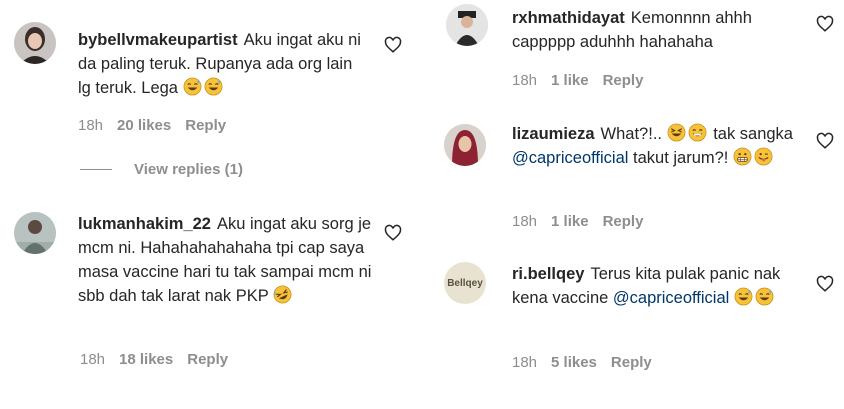 This screenshot has height=409, width=844. What do you see at coordinates (144, 125) in the screenshot?
I see `likes-count: 20 likes` at bounding box center [144, 125].